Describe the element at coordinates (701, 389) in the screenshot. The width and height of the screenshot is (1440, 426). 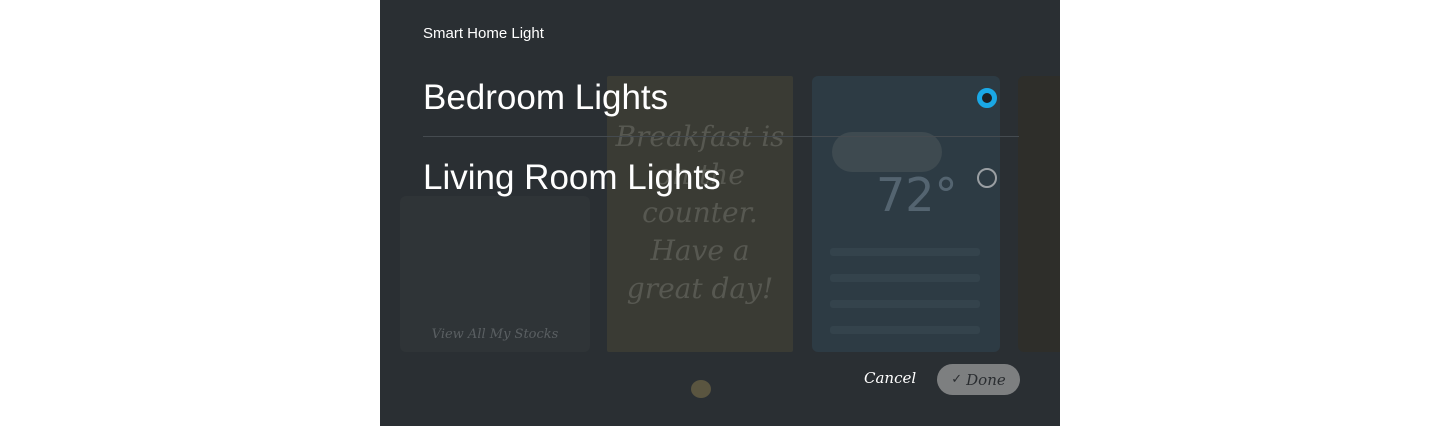
I see `smiley-icon` at that location.